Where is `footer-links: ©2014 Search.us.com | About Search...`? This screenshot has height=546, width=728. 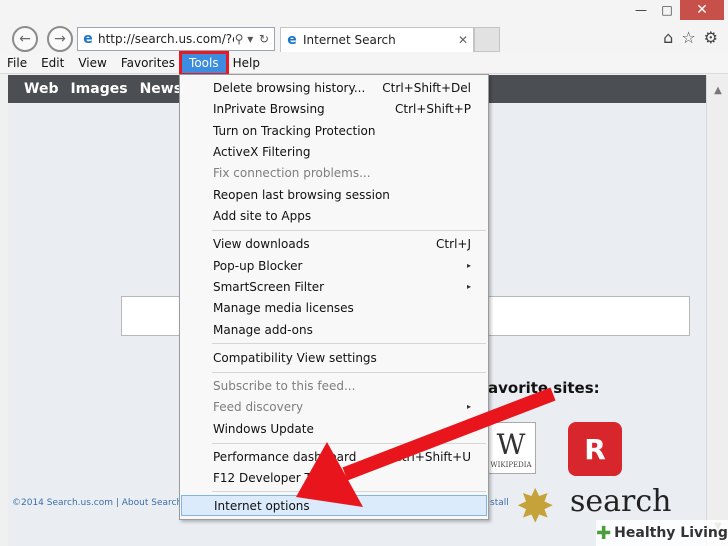 footer-links: ©2014 Search.us.com | About Search... is located at coordinates (101, 503).